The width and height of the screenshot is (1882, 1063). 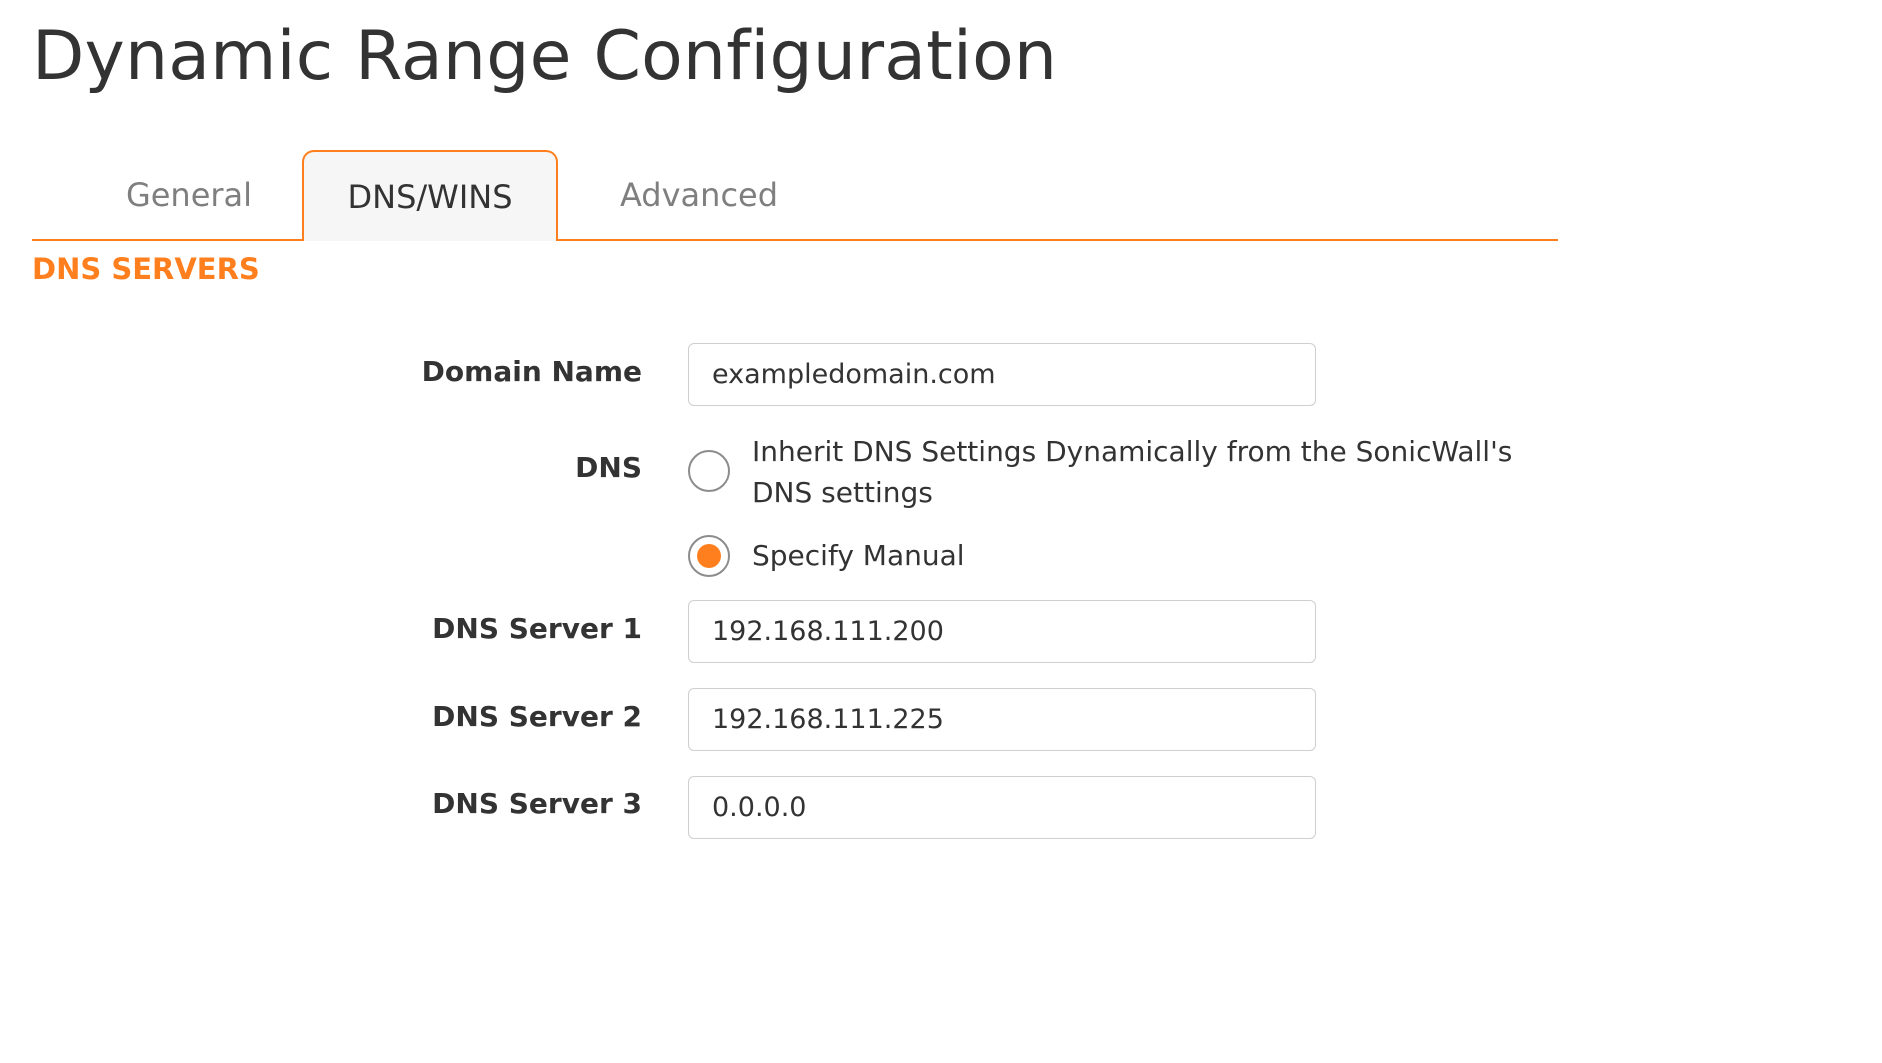 What do you see at coordinates (189, 194) in the screenshot?
I see `tab-general: General` at bounding box center [189, 194].